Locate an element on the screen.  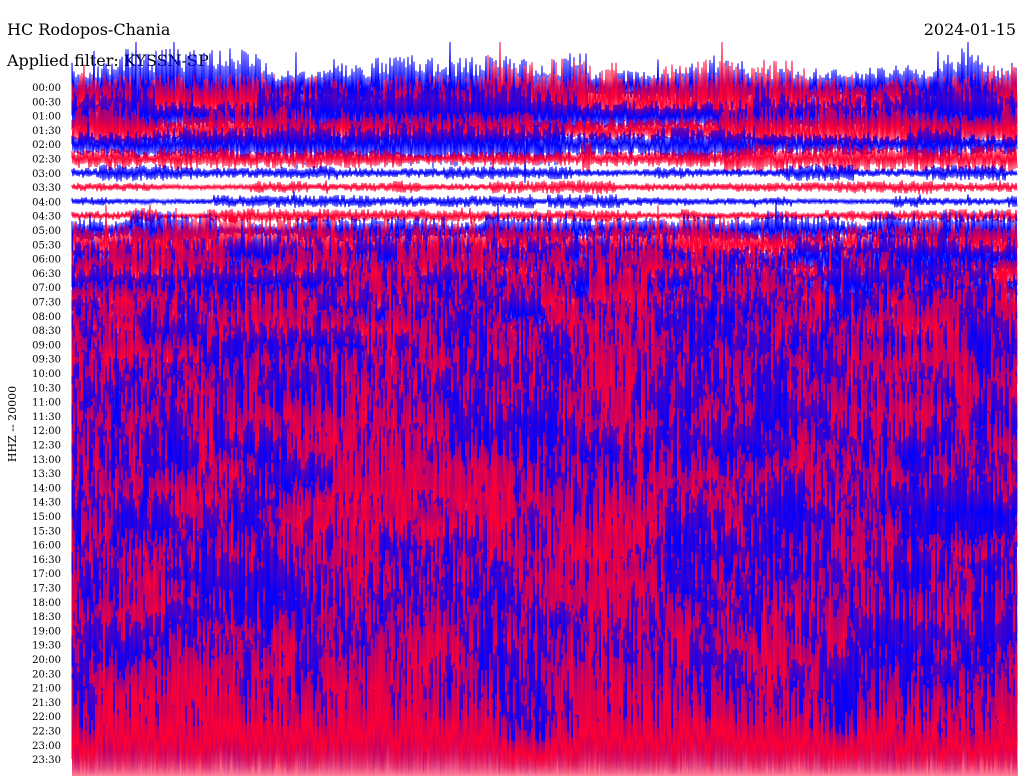
time-tick-label: 21:00 is located at coordinates (46, 689).